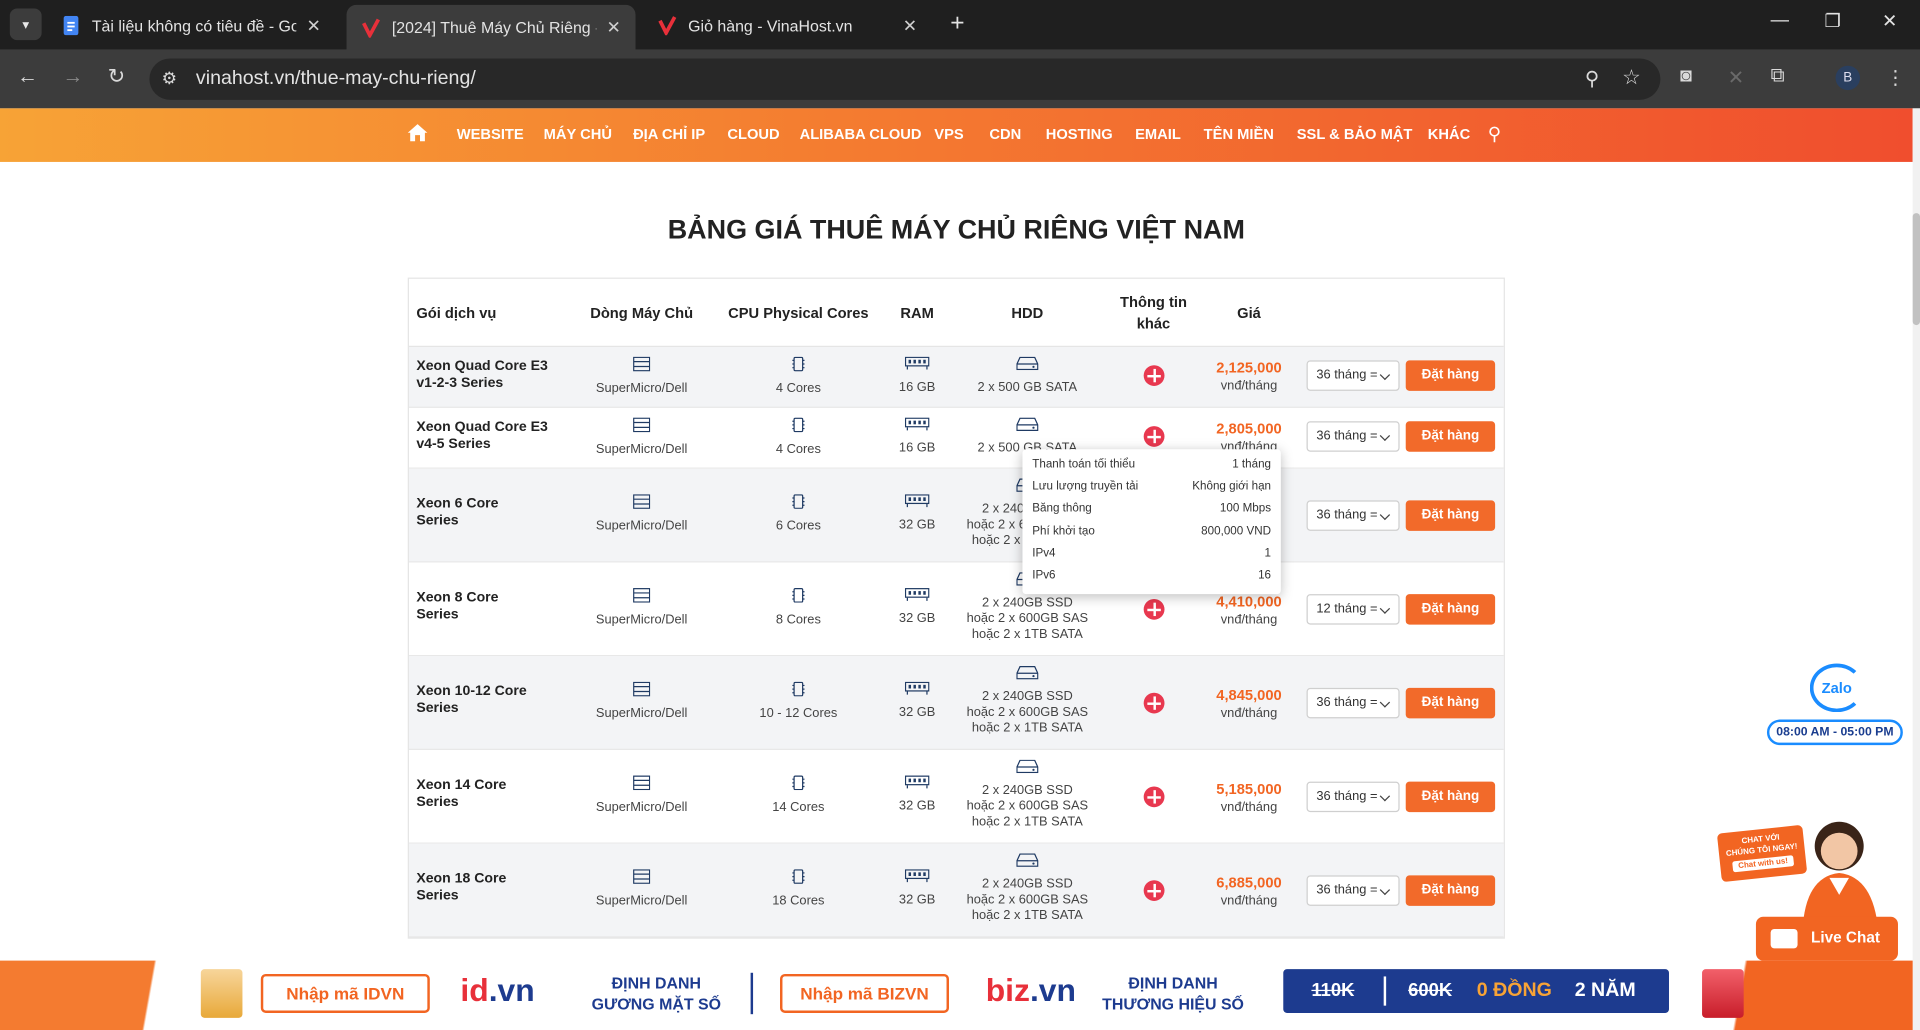 This screenshot has width=1920, height=1030. Describe the element at coordinates (1916, 269) in the screenshot. I see `scrollbar-thumb` at that location.